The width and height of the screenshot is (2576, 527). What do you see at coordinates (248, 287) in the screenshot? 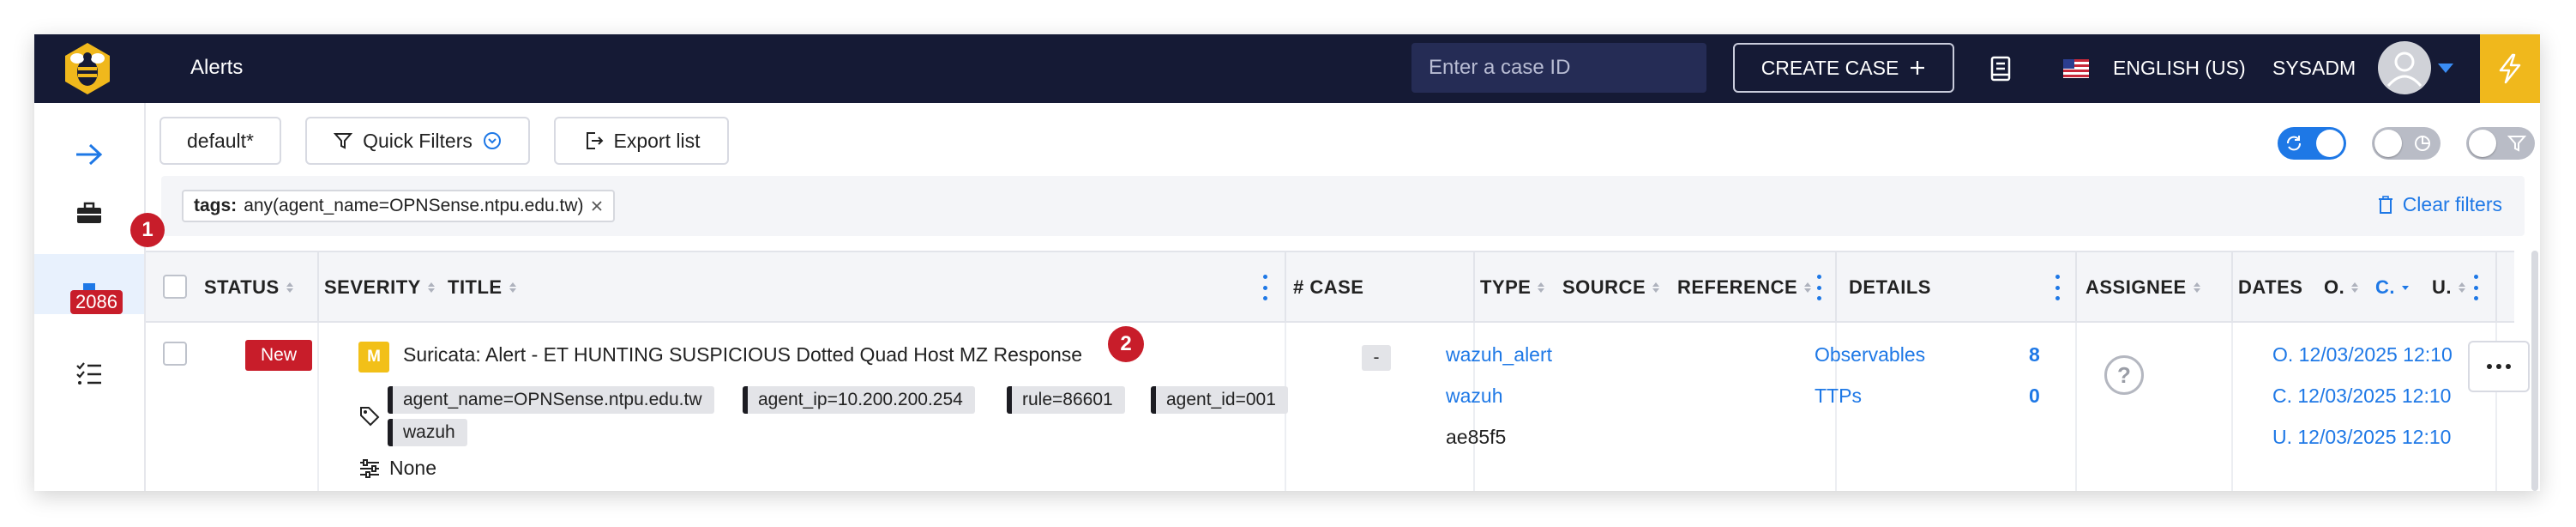
I see `column-status: STATUS` at bounding box center [248, 287].